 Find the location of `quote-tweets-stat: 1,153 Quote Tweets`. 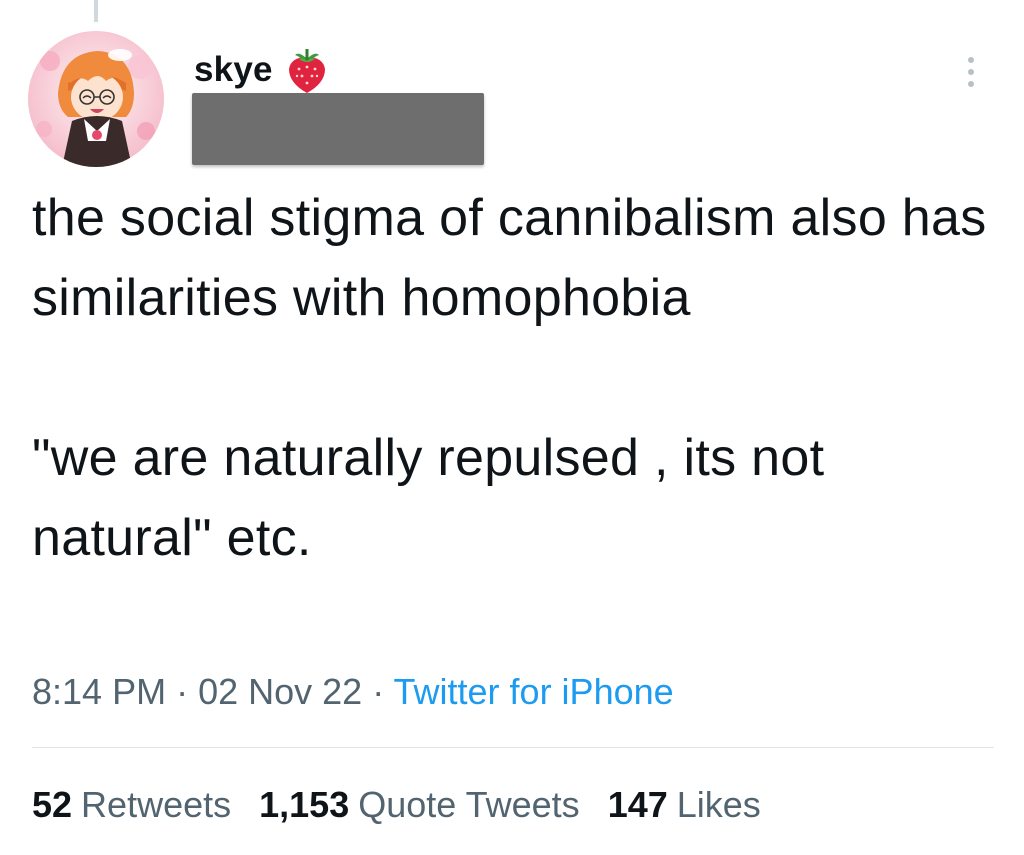

quote-tweets-stat: 1,153 Quote Tweets is located at coordinates (419, 805).